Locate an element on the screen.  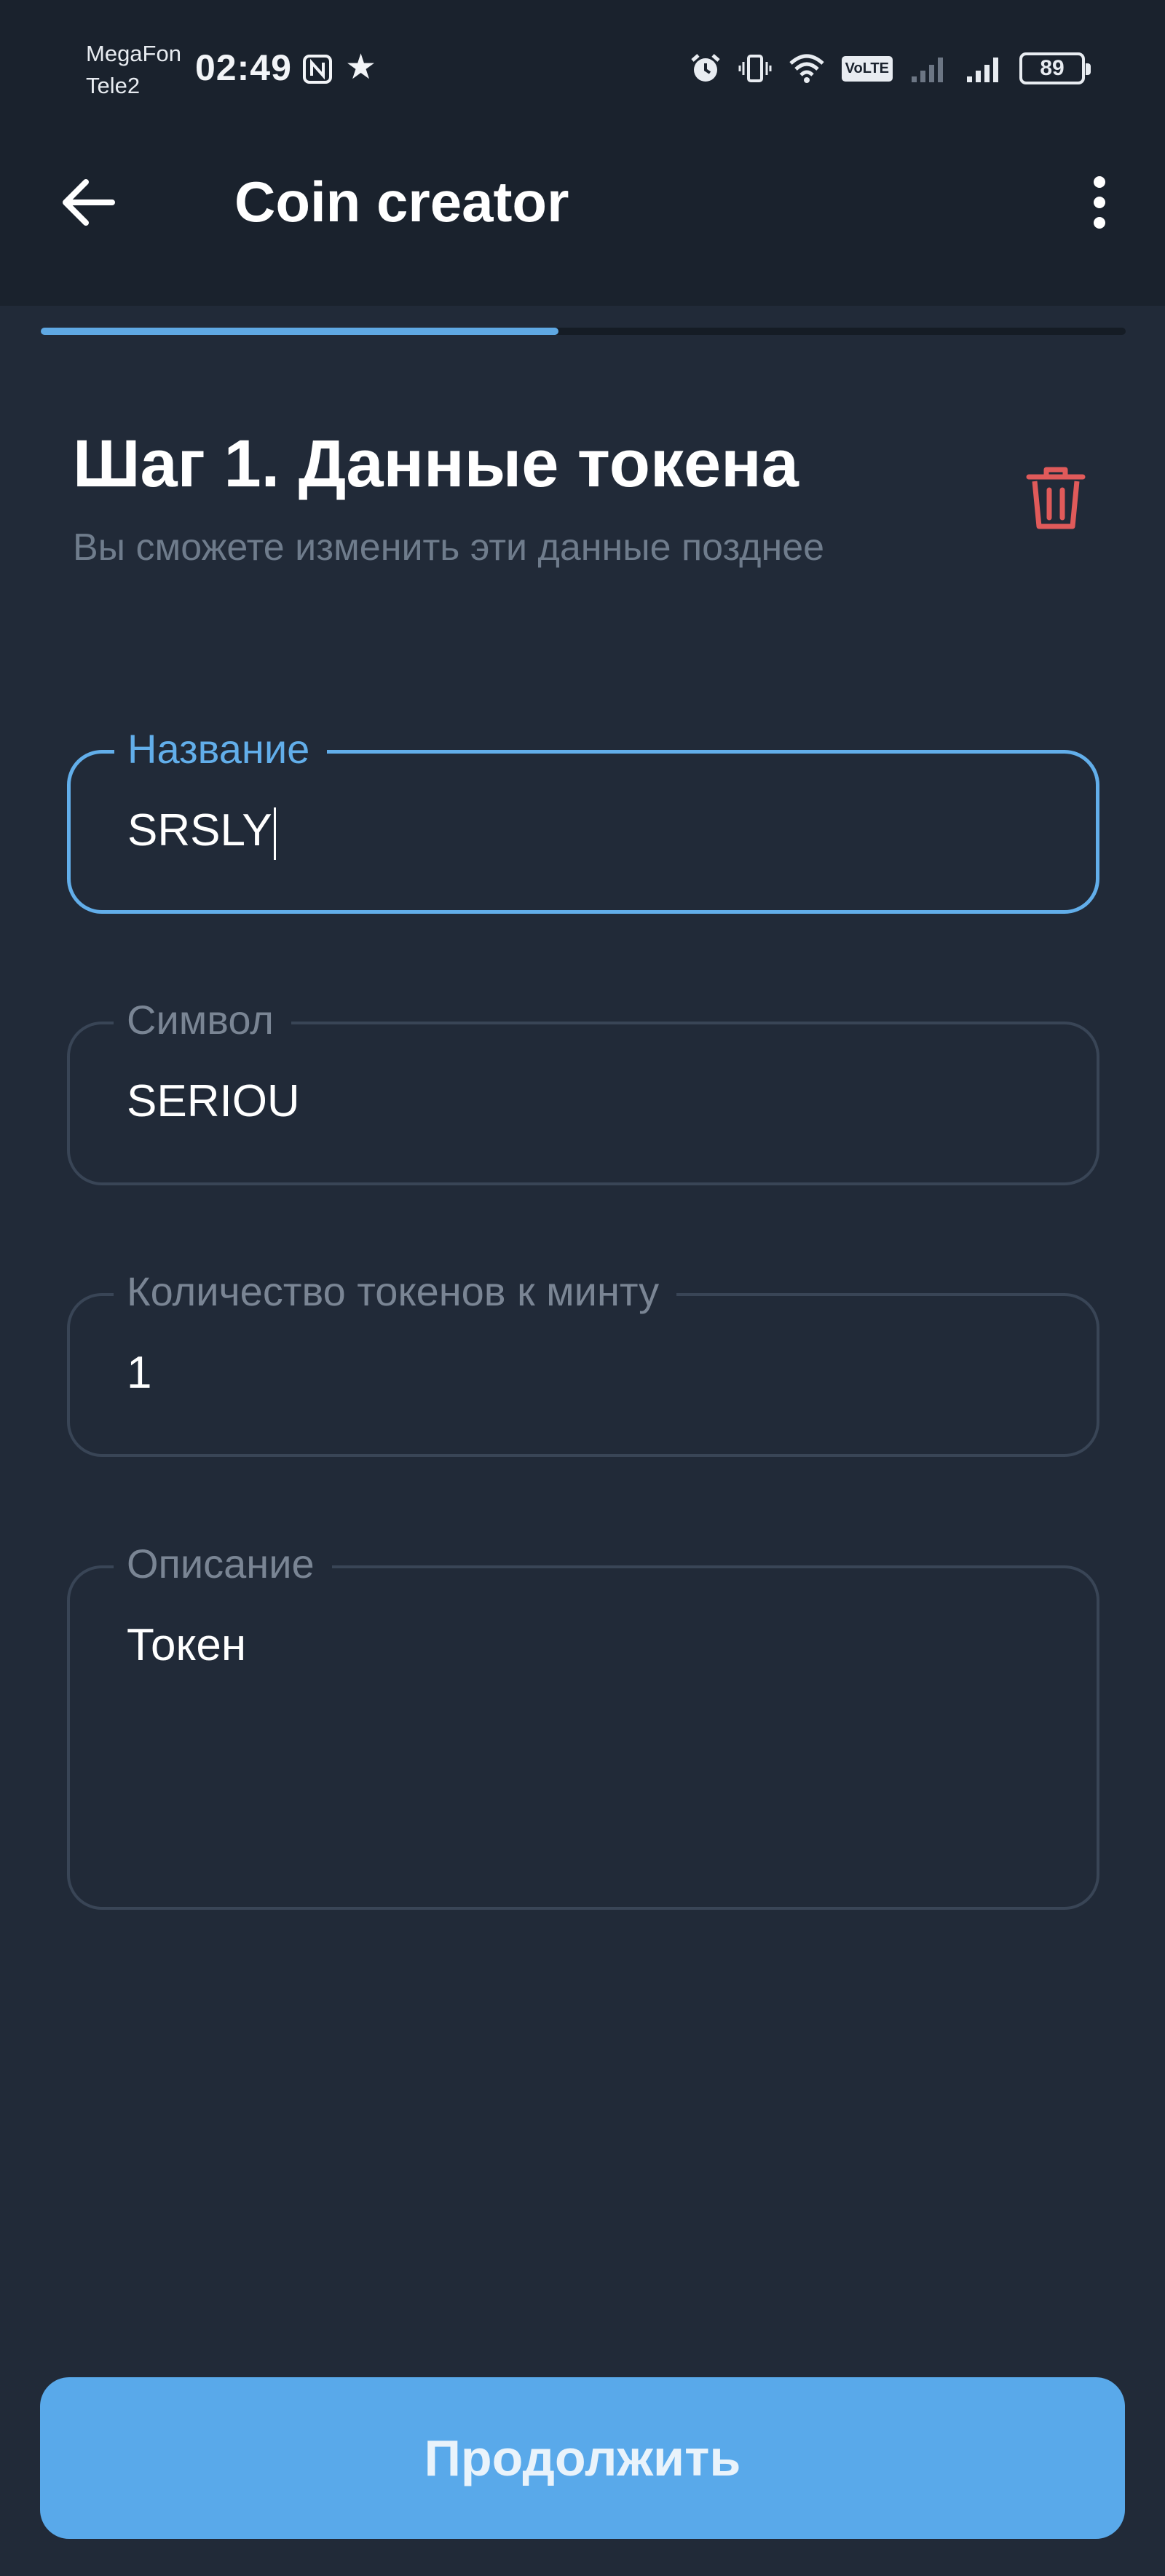
battery-indicator: 89 is located at coordinates (1055, 68).